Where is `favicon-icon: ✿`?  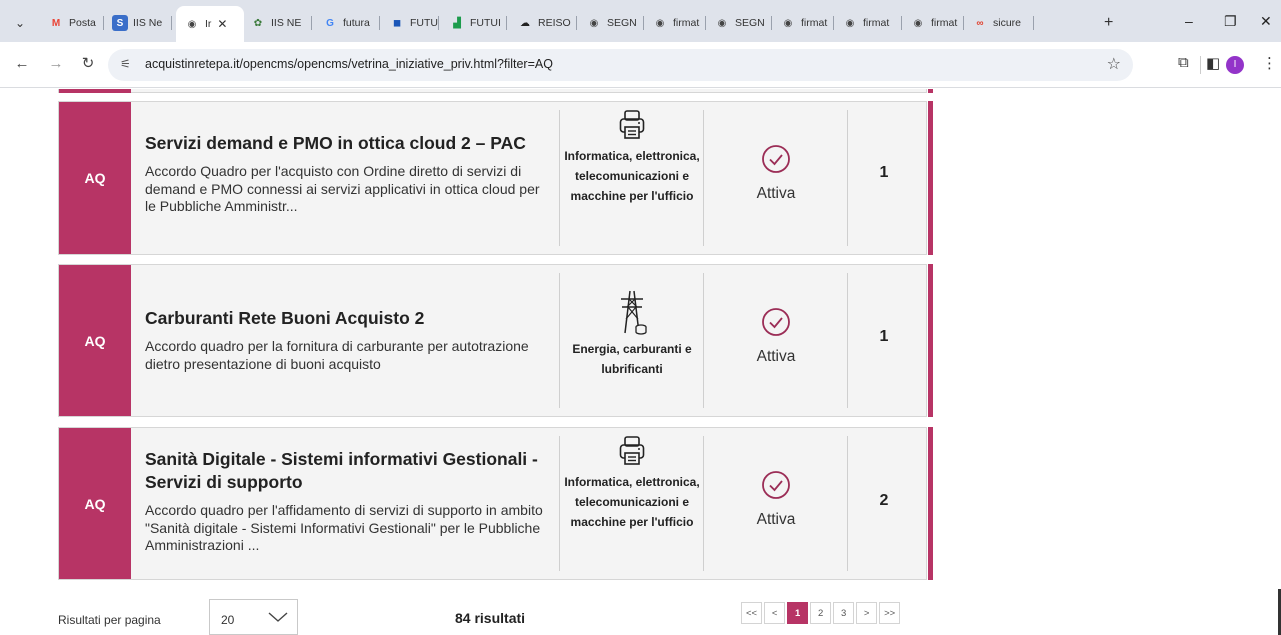 favicon-icon: ✿ is located at coordinates (258, 23).